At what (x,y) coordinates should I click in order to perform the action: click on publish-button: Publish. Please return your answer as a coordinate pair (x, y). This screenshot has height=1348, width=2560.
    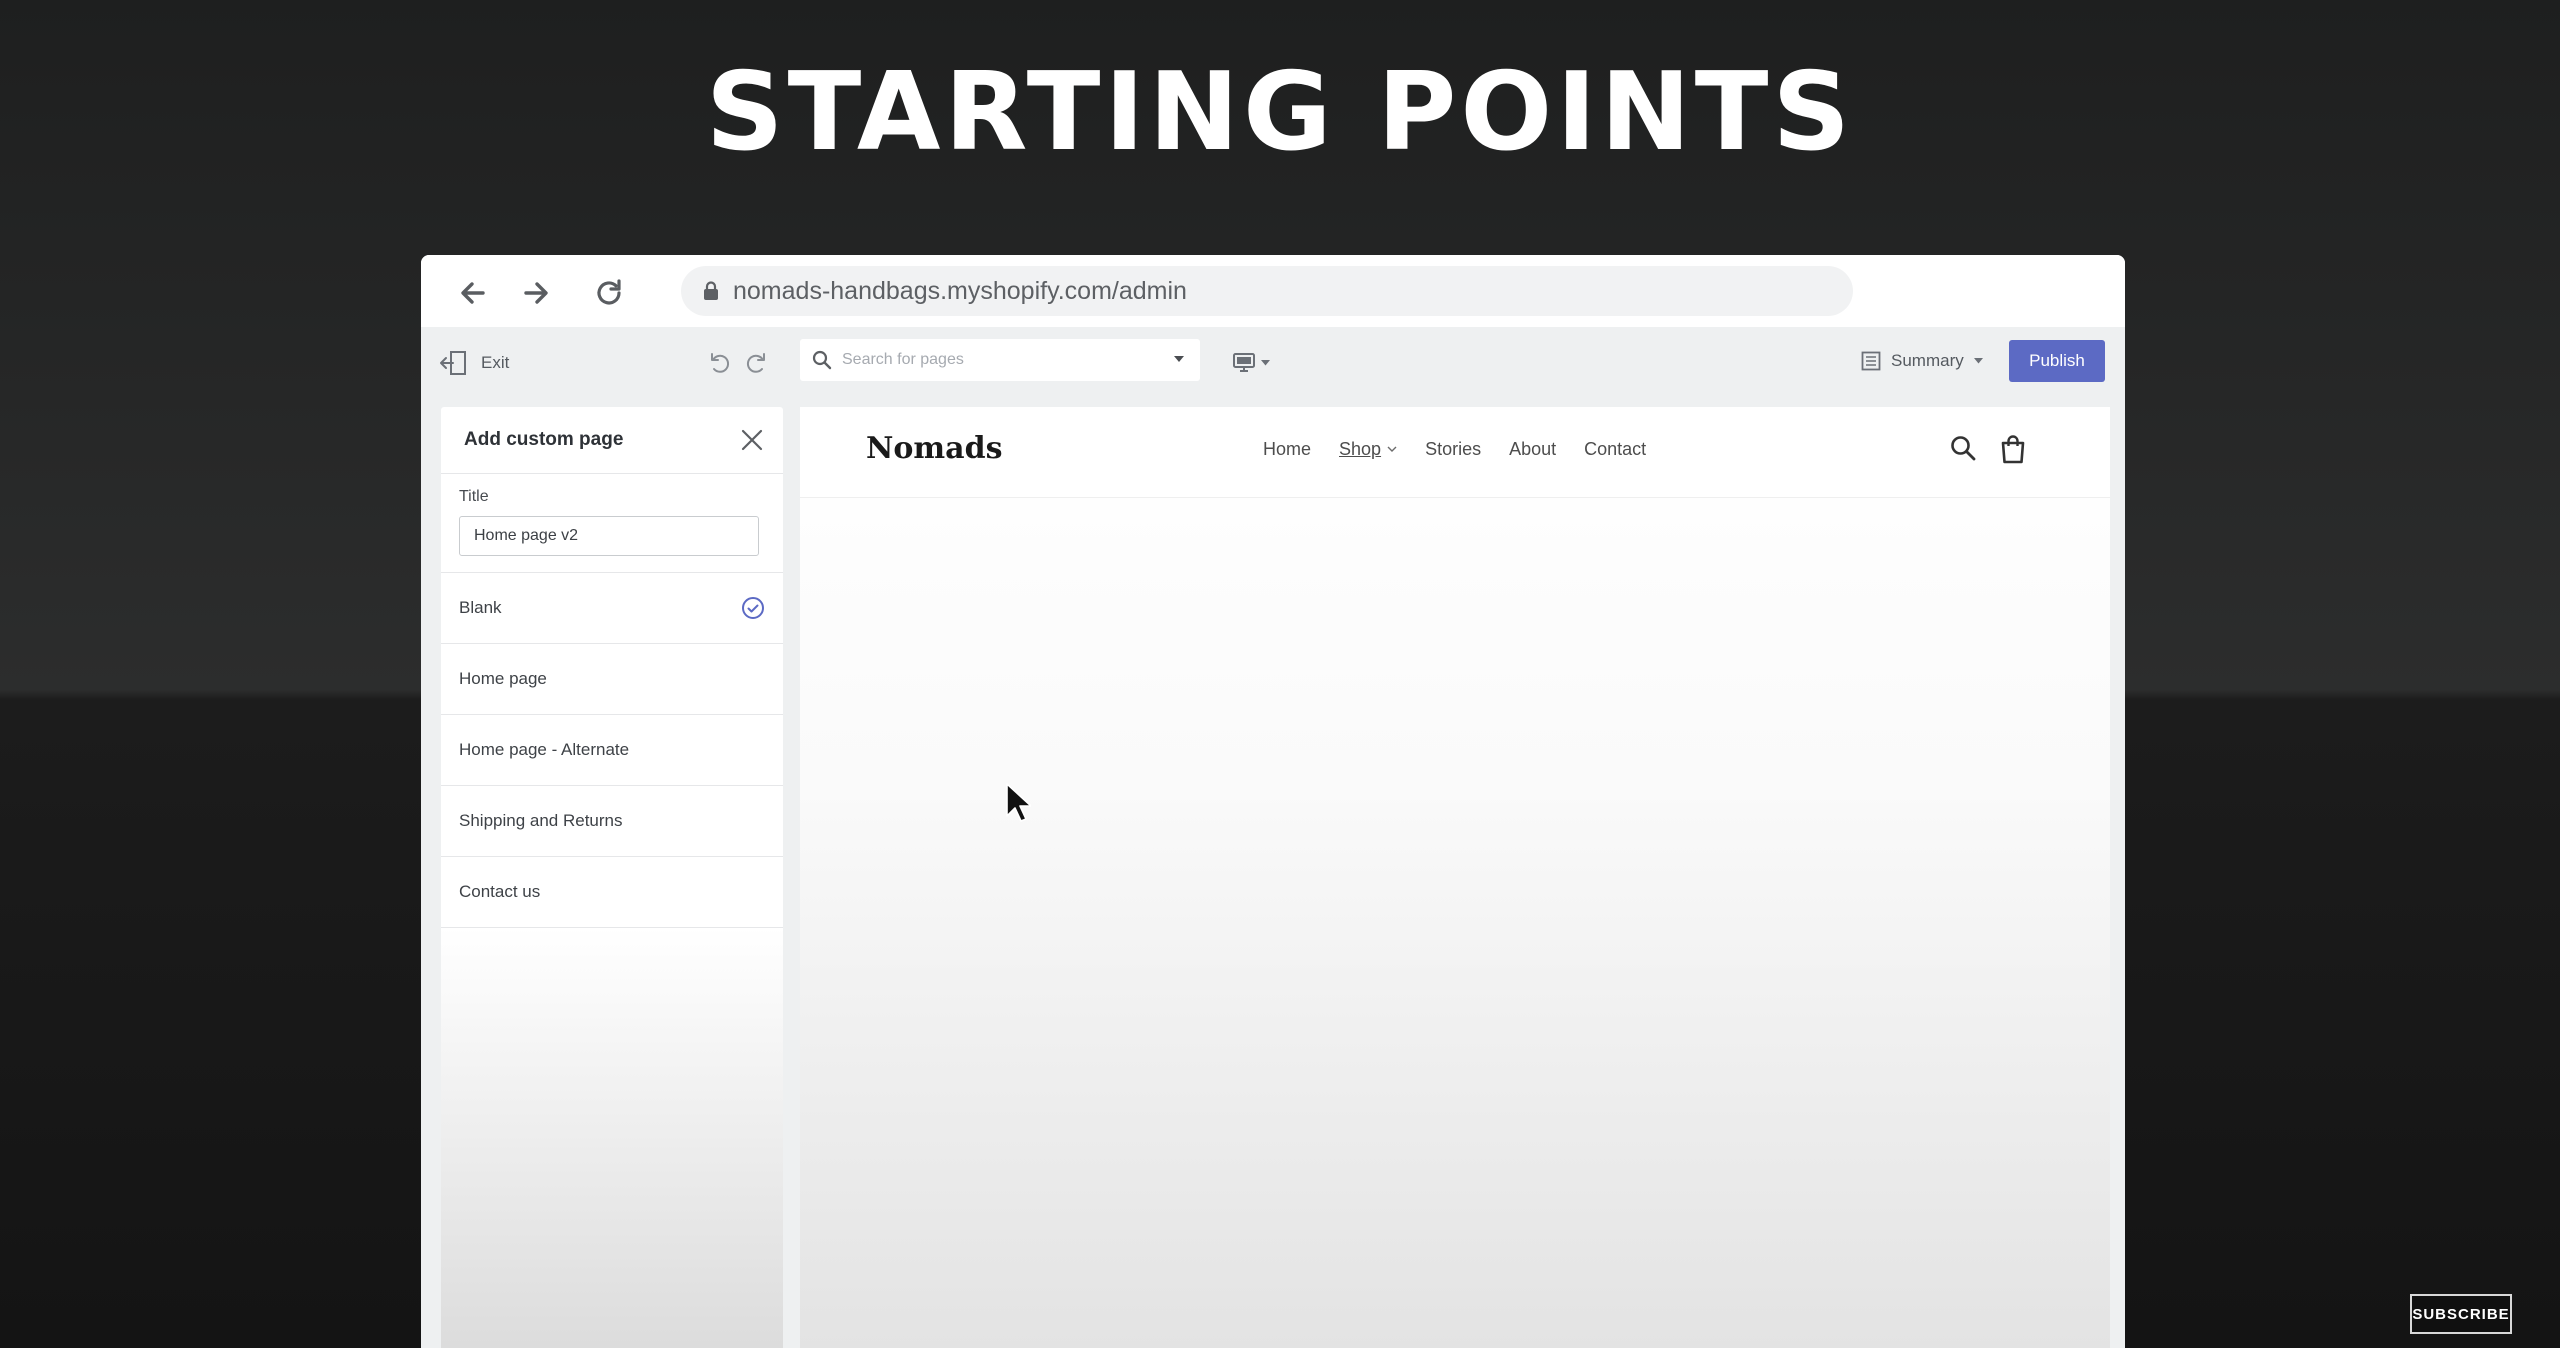
    Looking at the image, I should click on (2057, 361).